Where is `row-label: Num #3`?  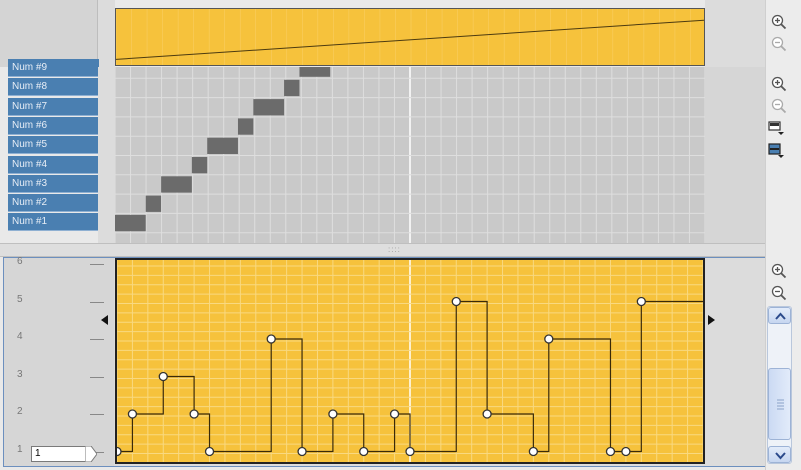
row-label: Num #3 is located at coordinates (53, 183).